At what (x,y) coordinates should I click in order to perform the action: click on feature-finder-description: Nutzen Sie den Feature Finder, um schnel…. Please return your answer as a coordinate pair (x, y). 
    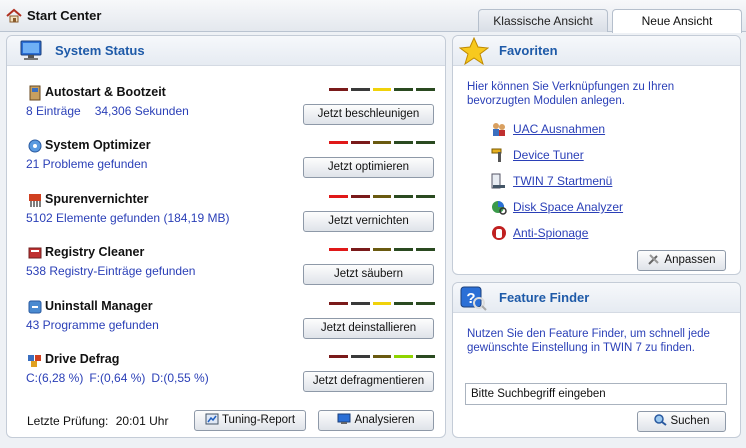
    Looking at the image, I should click on (588, 341).